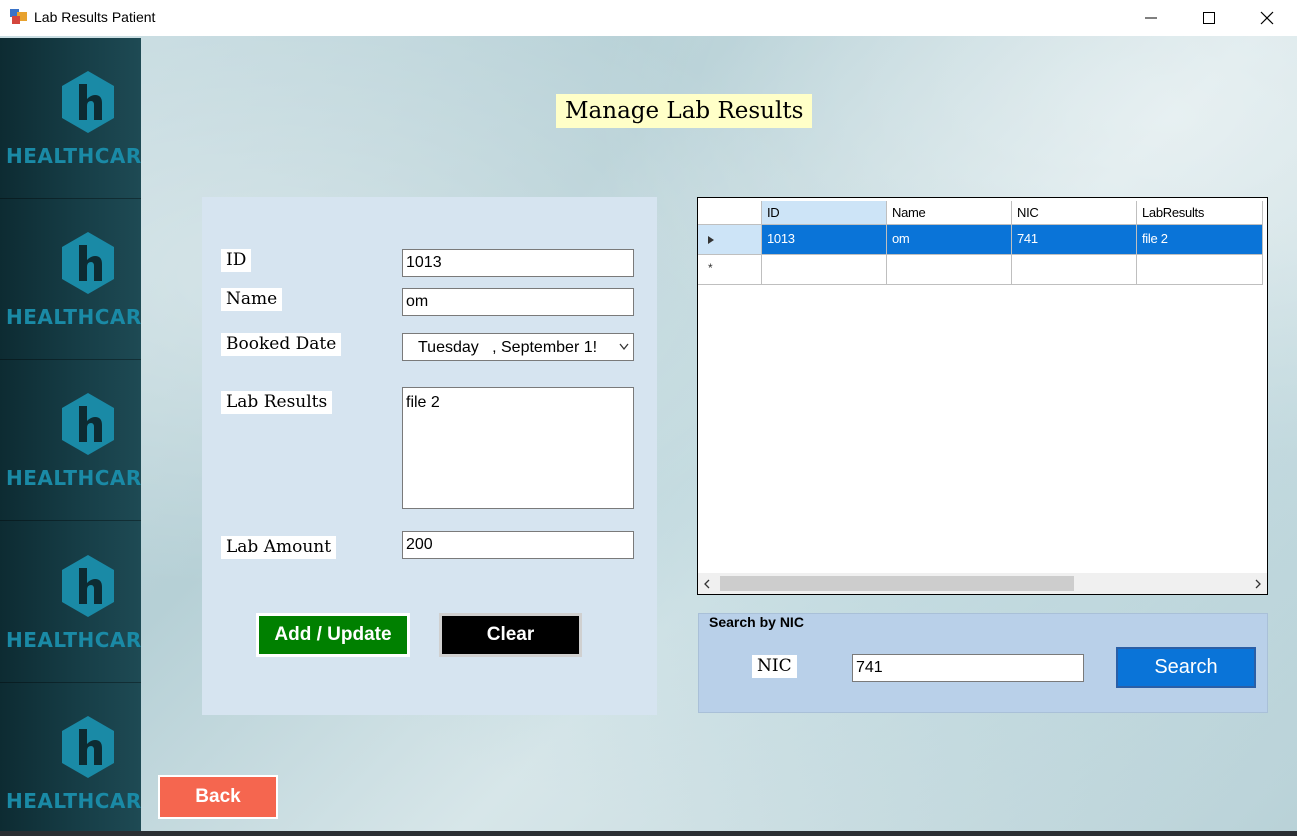 Image resolution: width=1297 pixels, height=836 pixels. I want to click on chevron-left-icon, so click(707, 584).